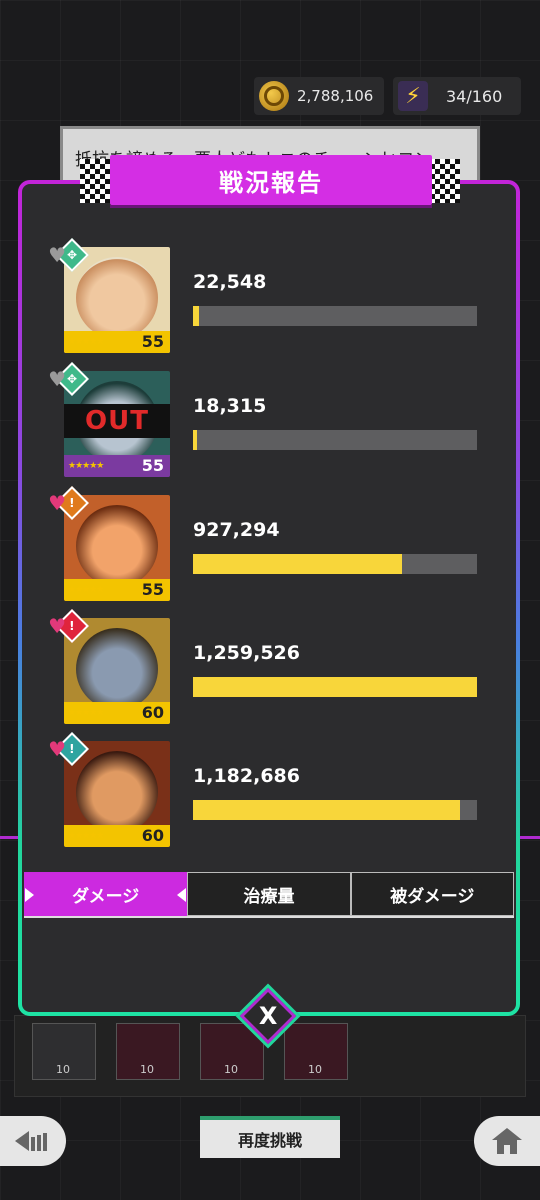 The image size is (540, 1200). I want to click on back-button, so click(33, 1141).